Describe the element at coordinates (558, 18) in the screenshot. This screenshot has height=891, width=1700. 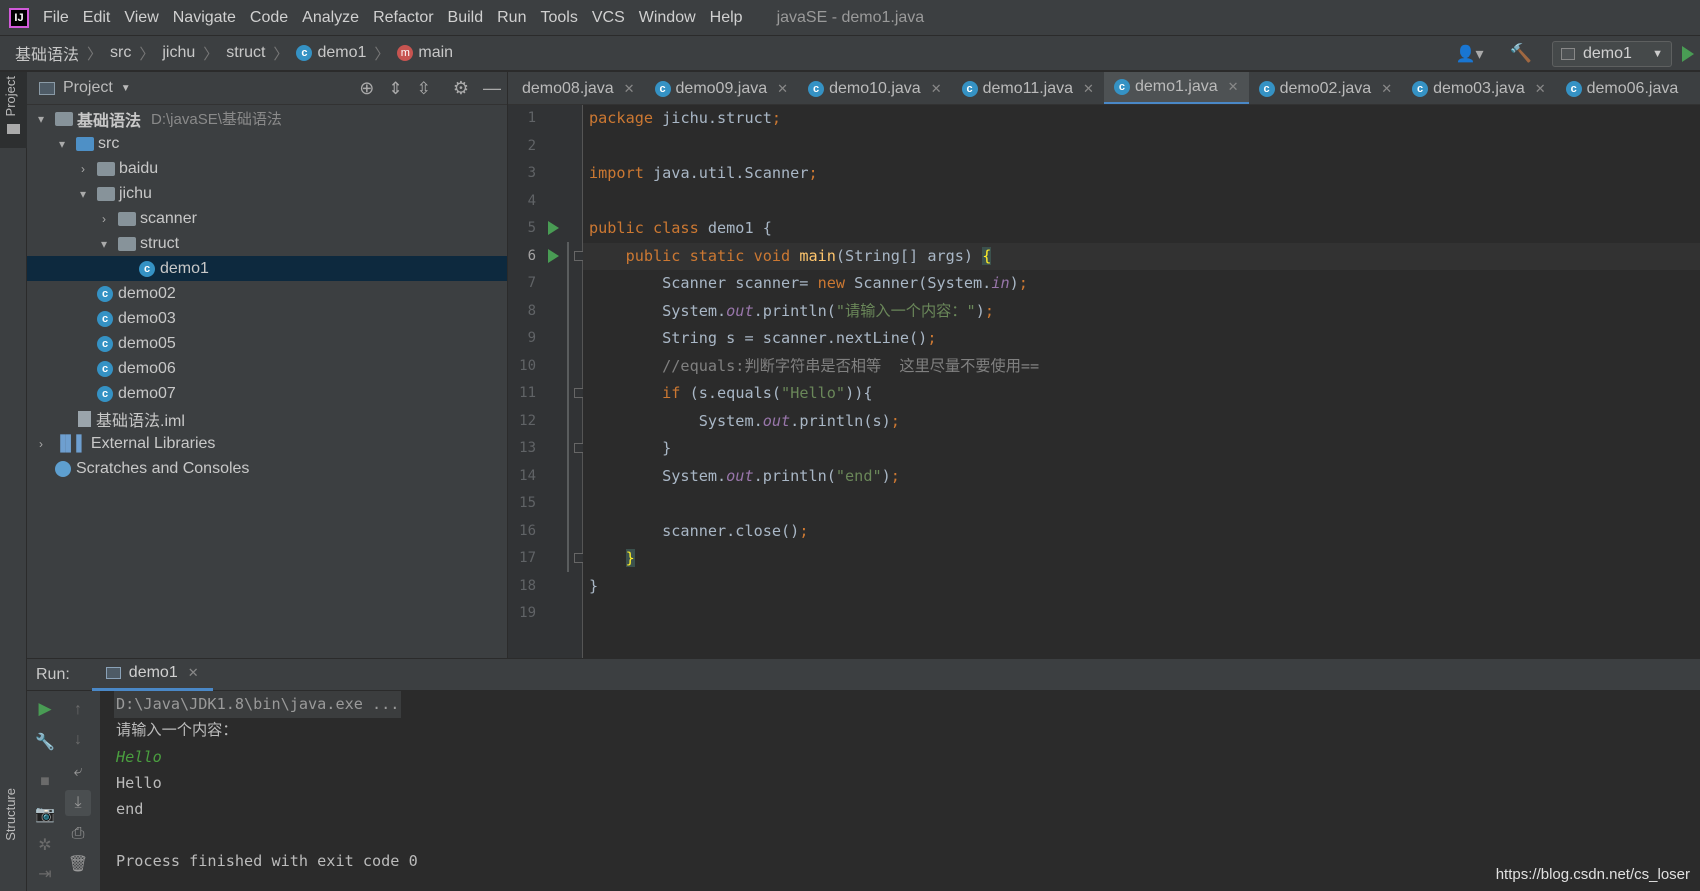
I see `menu-tools: Tools` at that location.